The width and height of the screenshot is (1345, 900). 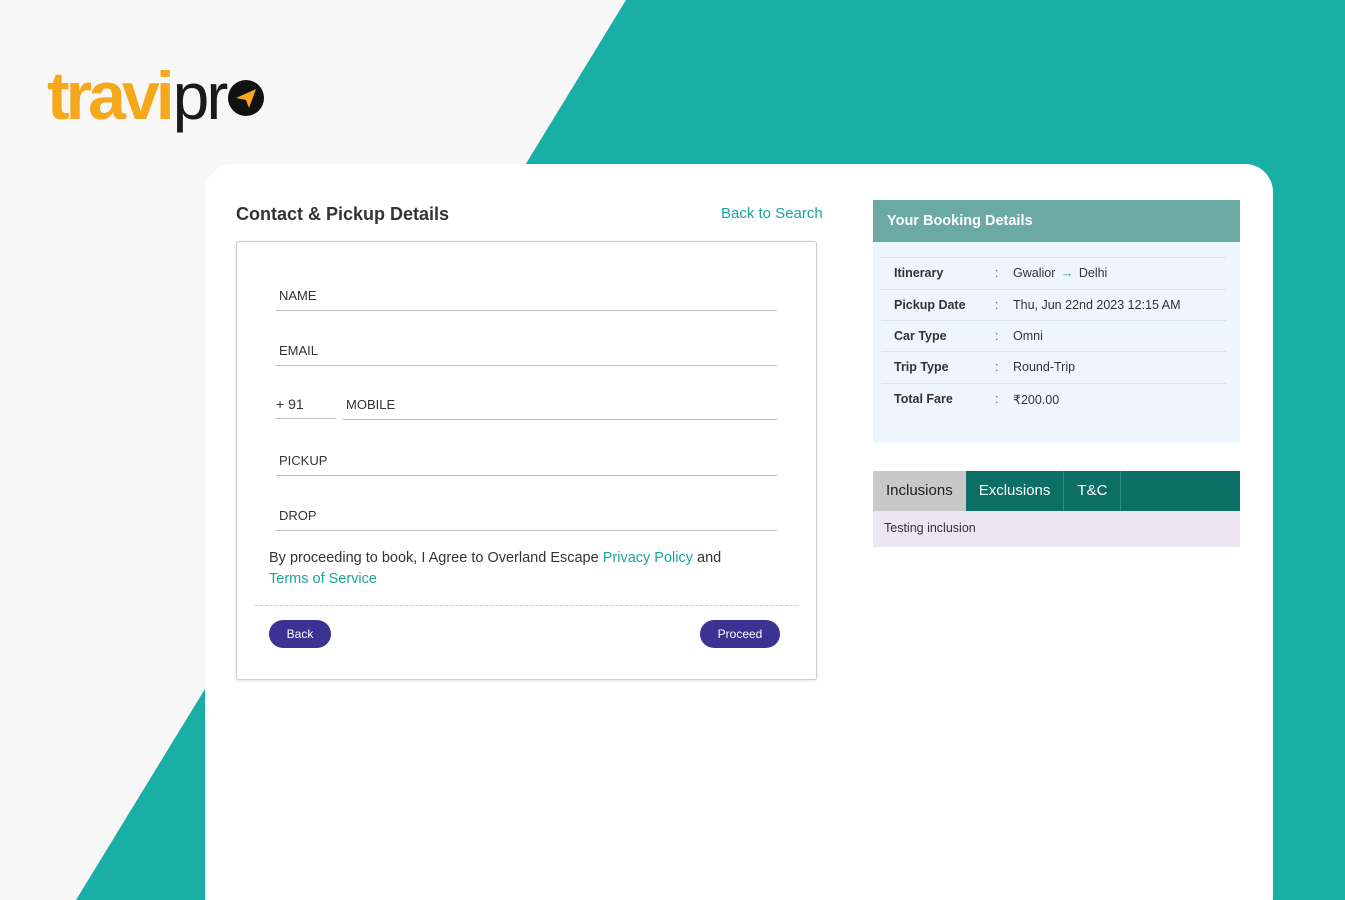 What do you see at coordinates (1028, 336) in the screenshot?
I see `booking-row-value: Omni` at bounding box center [1028, 336].